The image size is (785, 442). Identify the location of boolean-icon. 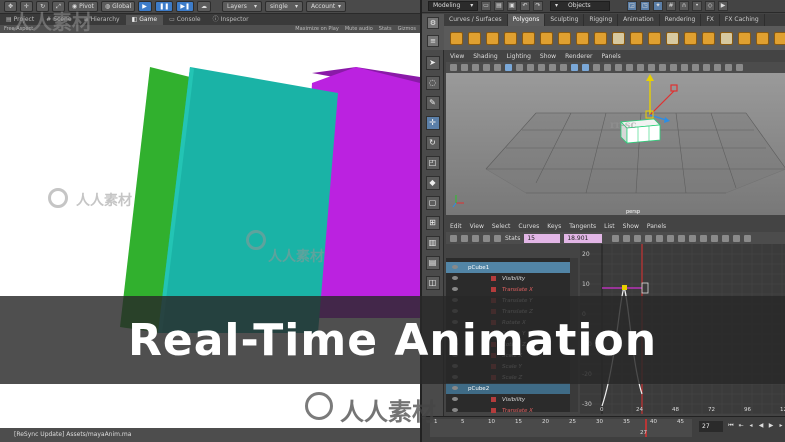
(672, 38).